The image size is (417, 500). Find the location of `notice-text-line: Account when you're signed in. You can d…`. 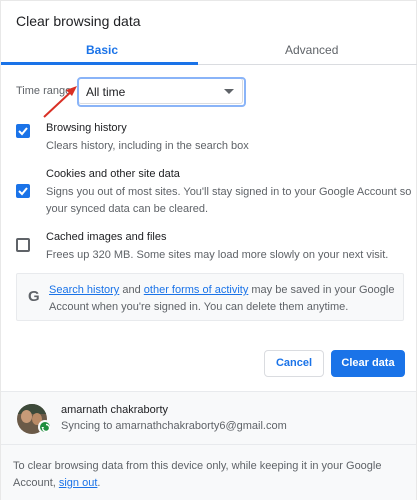

notice-text-line: Account when you're signed in. You can d… is located at coordinates (199, 307).